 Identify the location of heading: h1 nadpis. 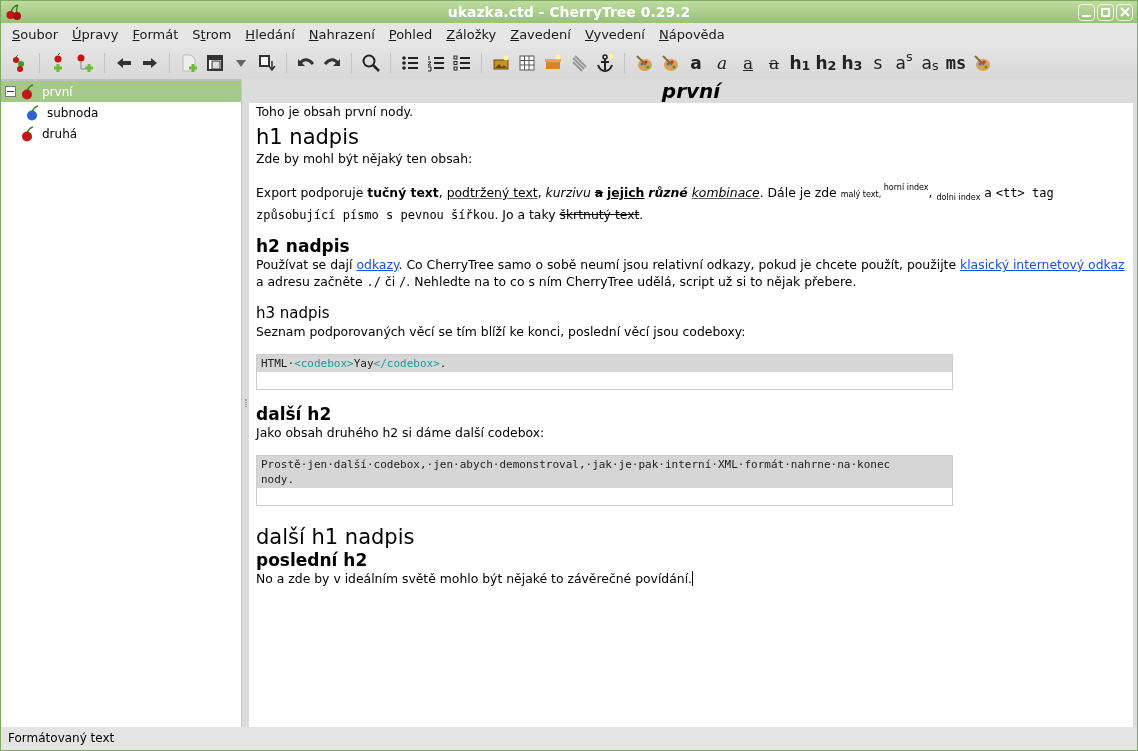
(308, 137).